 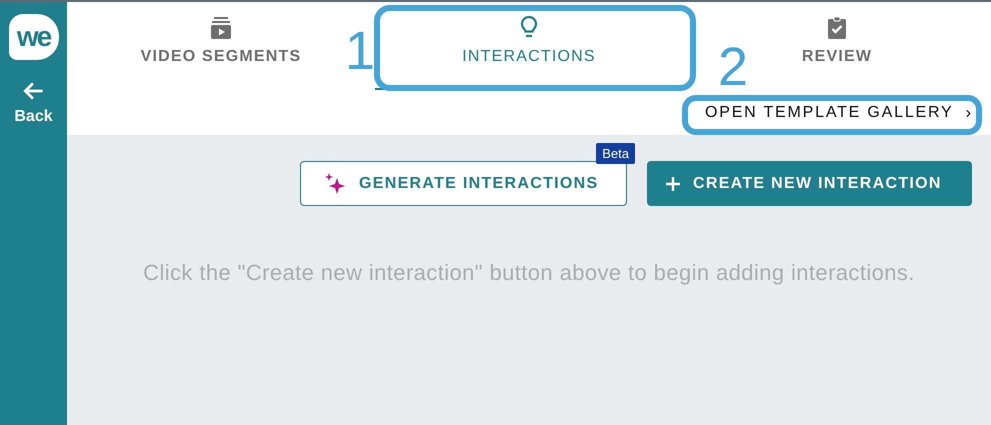 What do you see at coordinates (615, 153) in the screenshot?
I see `beta-badge: Beta` at bounding box center [615, 153].